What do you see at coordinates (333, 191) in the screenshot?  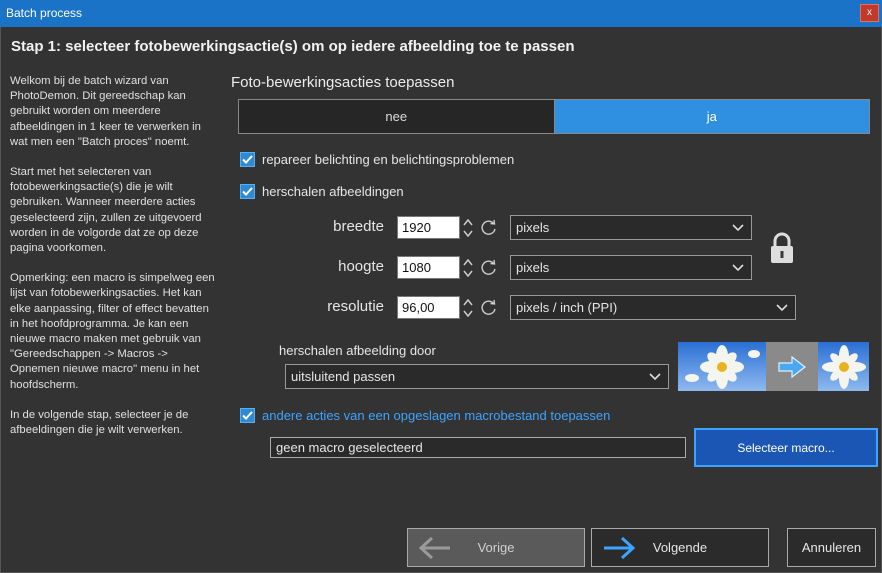 I see `checkbox-label: herschalen afbeeldingen` at bounding box center [333, 191].